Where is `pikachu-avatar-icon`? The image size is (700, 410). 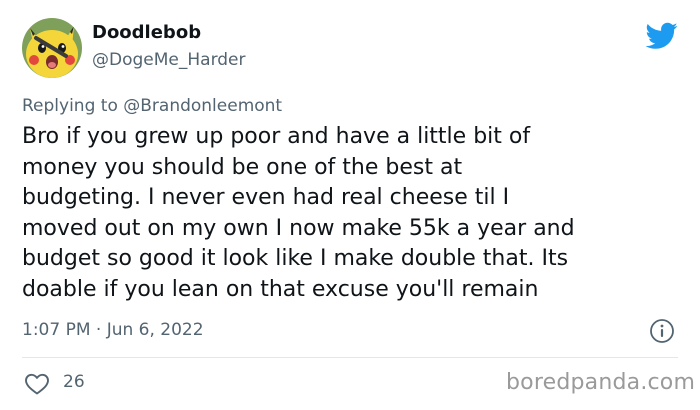 pikachu-avatar-icon is located at coordinates (52, 48).